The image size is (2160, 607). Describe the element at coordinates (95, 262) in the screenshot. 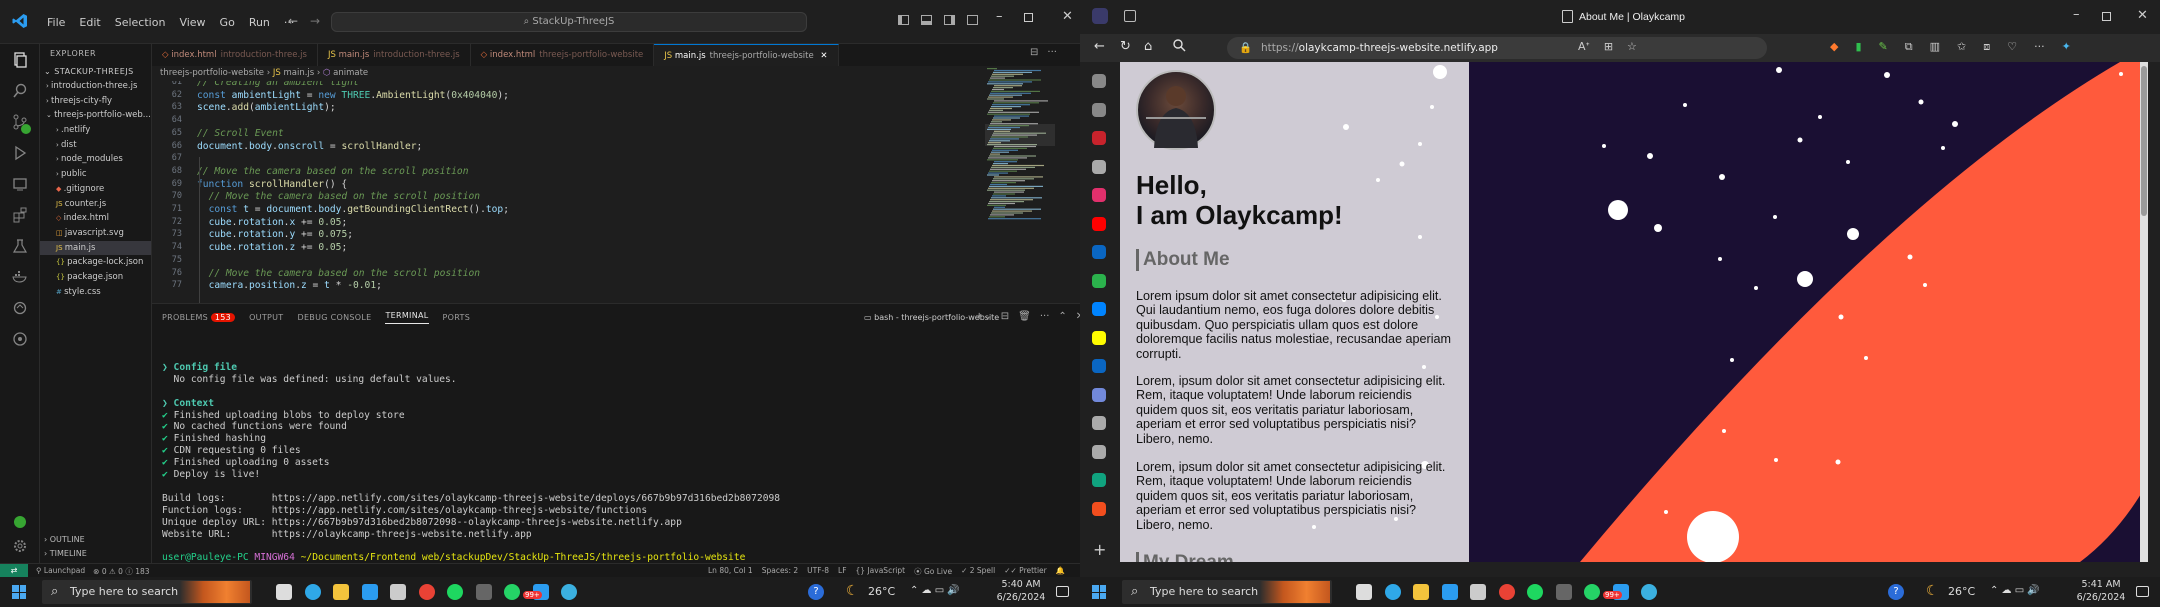

I see `tree-item: {} package-lock.json` at that location.